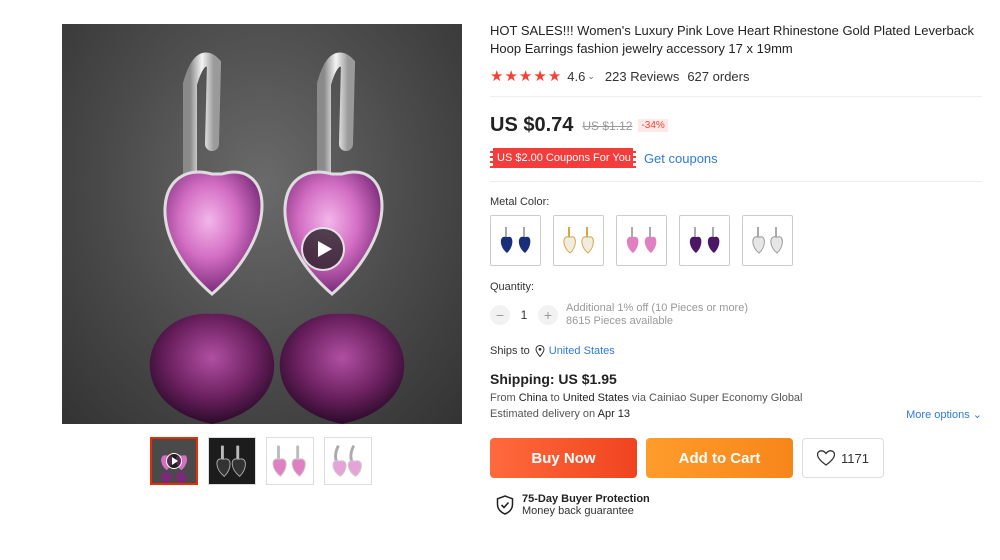 This screenshot has height=560, width=1000. I want to click on more-options-link: More options ⌄, so click(944, 414).